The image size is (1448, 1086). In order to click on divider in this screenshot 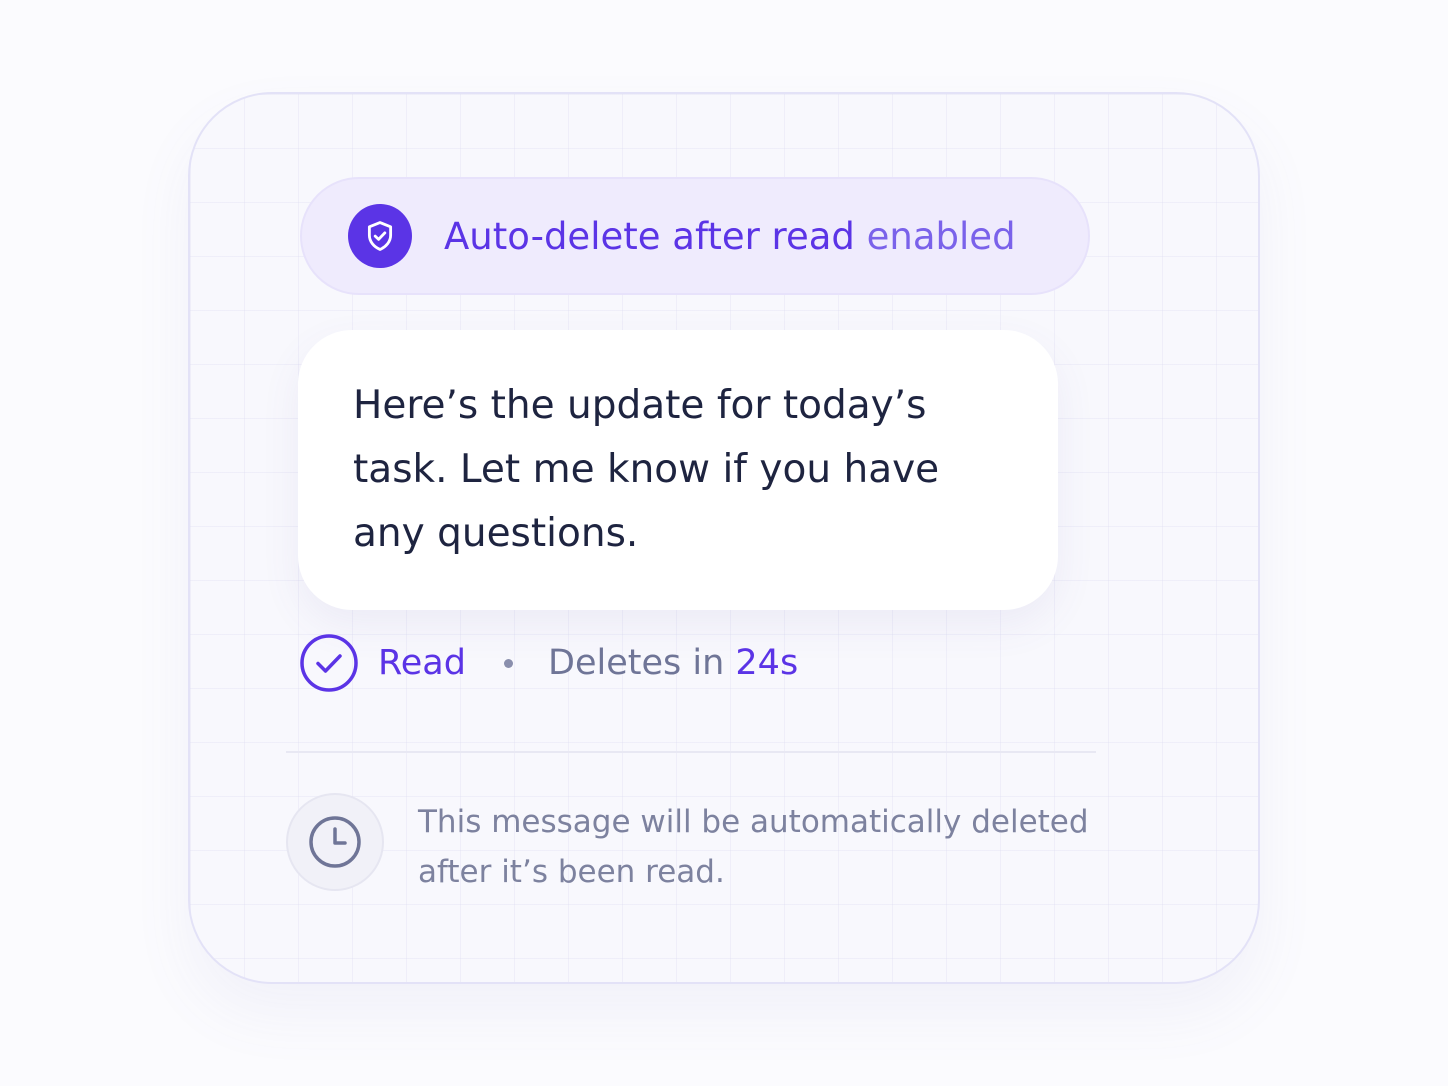, I will do `click(691, 752)`.